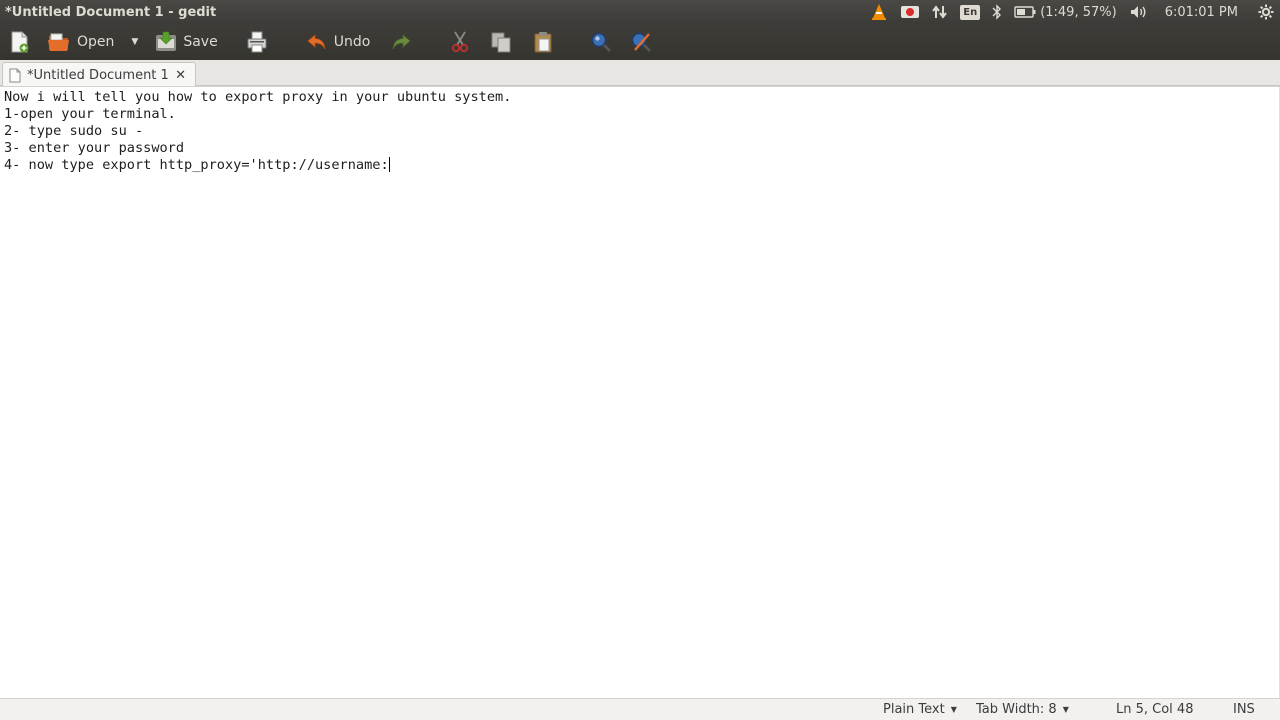  What do you see at coordinates (997, 12) in the screenshot?
I see `bluetooth-icon` at bounding box center [997, 12].